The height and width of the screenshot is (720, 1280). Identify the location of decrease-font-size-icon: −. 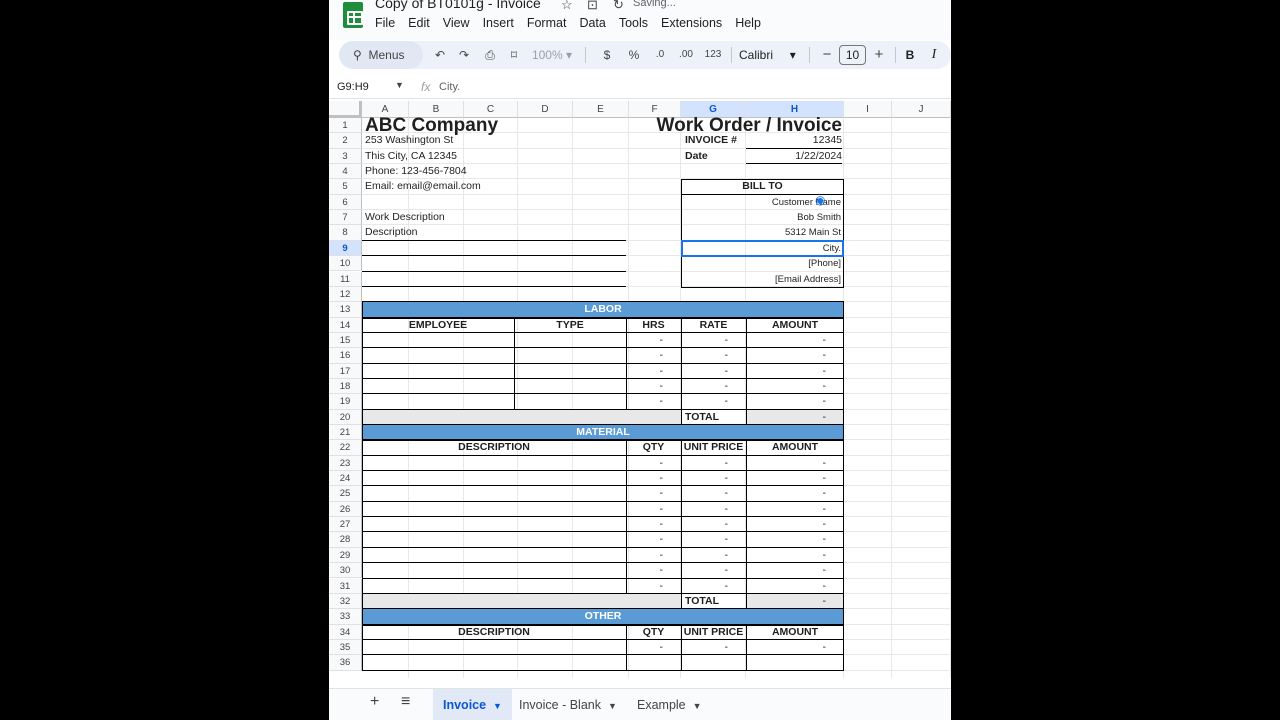
(827, 55).